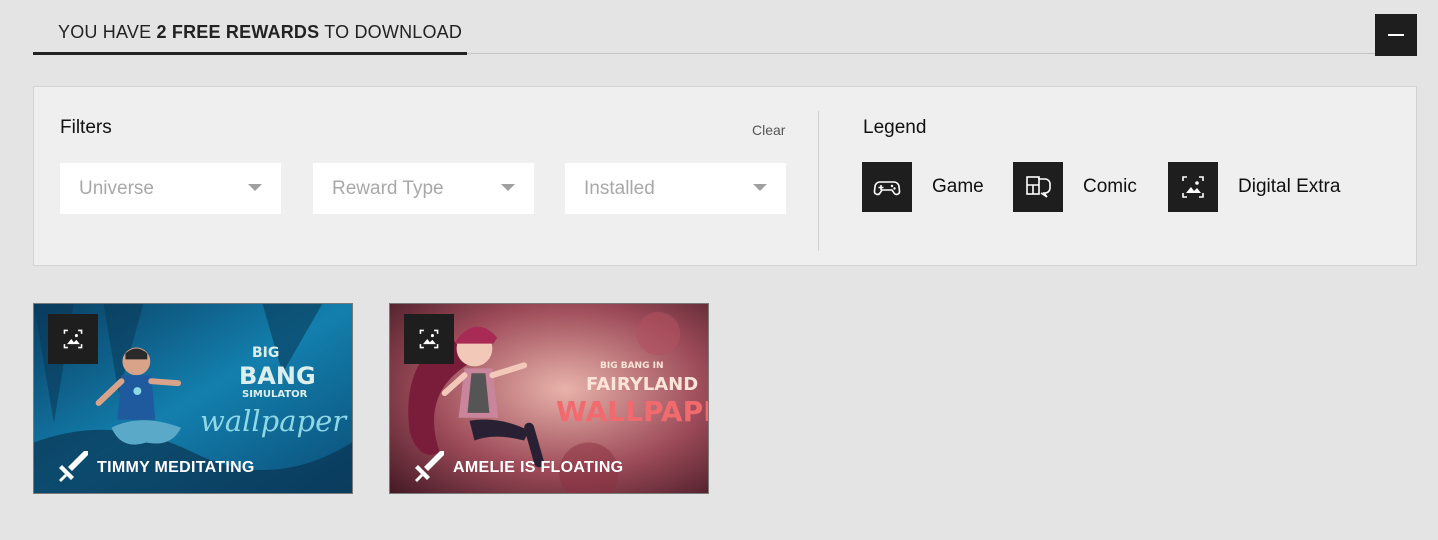 This screenshot has height=540, width=1438. Describe the element at coordinates (632, 366) in the screenshot. I see `art-line-1: BIG BANG IN` at that location.